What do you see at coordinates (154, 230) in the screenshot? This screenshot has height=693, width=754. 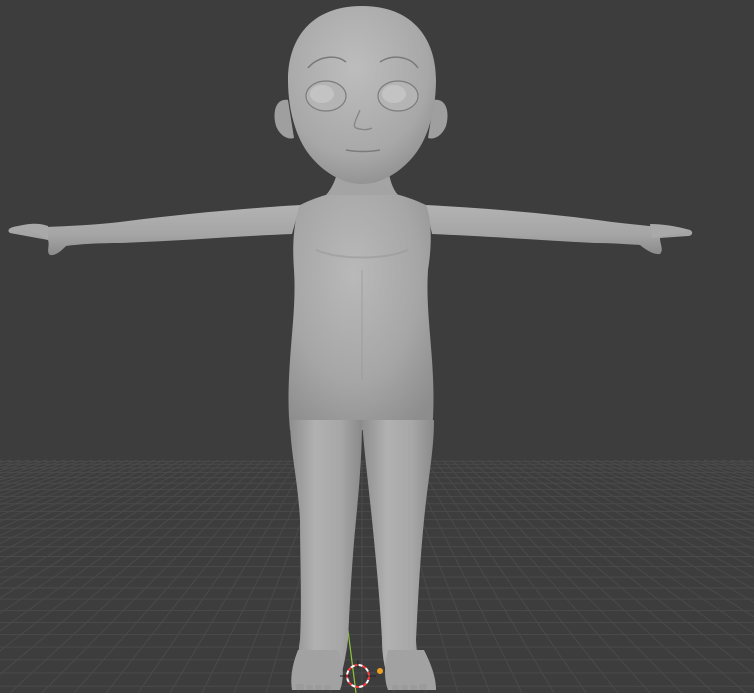 I see `left-arm` at bounding box center [154, 230].